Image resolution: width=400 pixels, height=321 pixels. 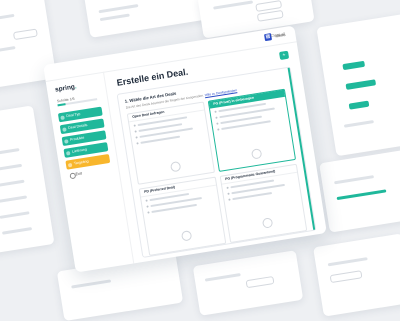 I want to click on option-pg-privat: PG (Privat) in einbezogen, so click(x=252, y=130).